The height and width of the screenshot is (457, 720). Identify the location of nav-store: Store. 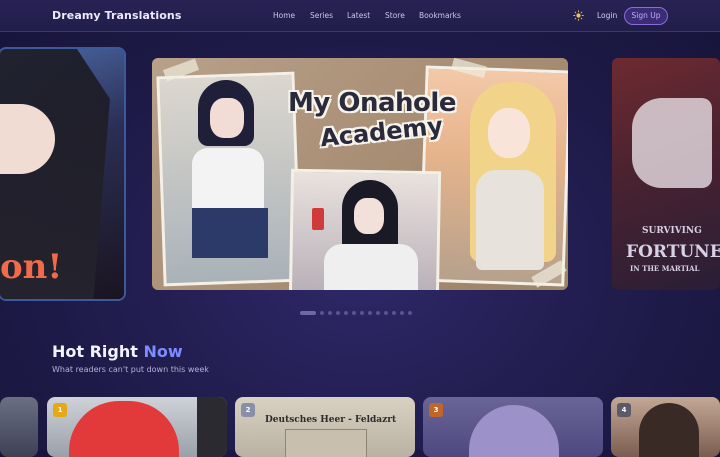
(395, 15).